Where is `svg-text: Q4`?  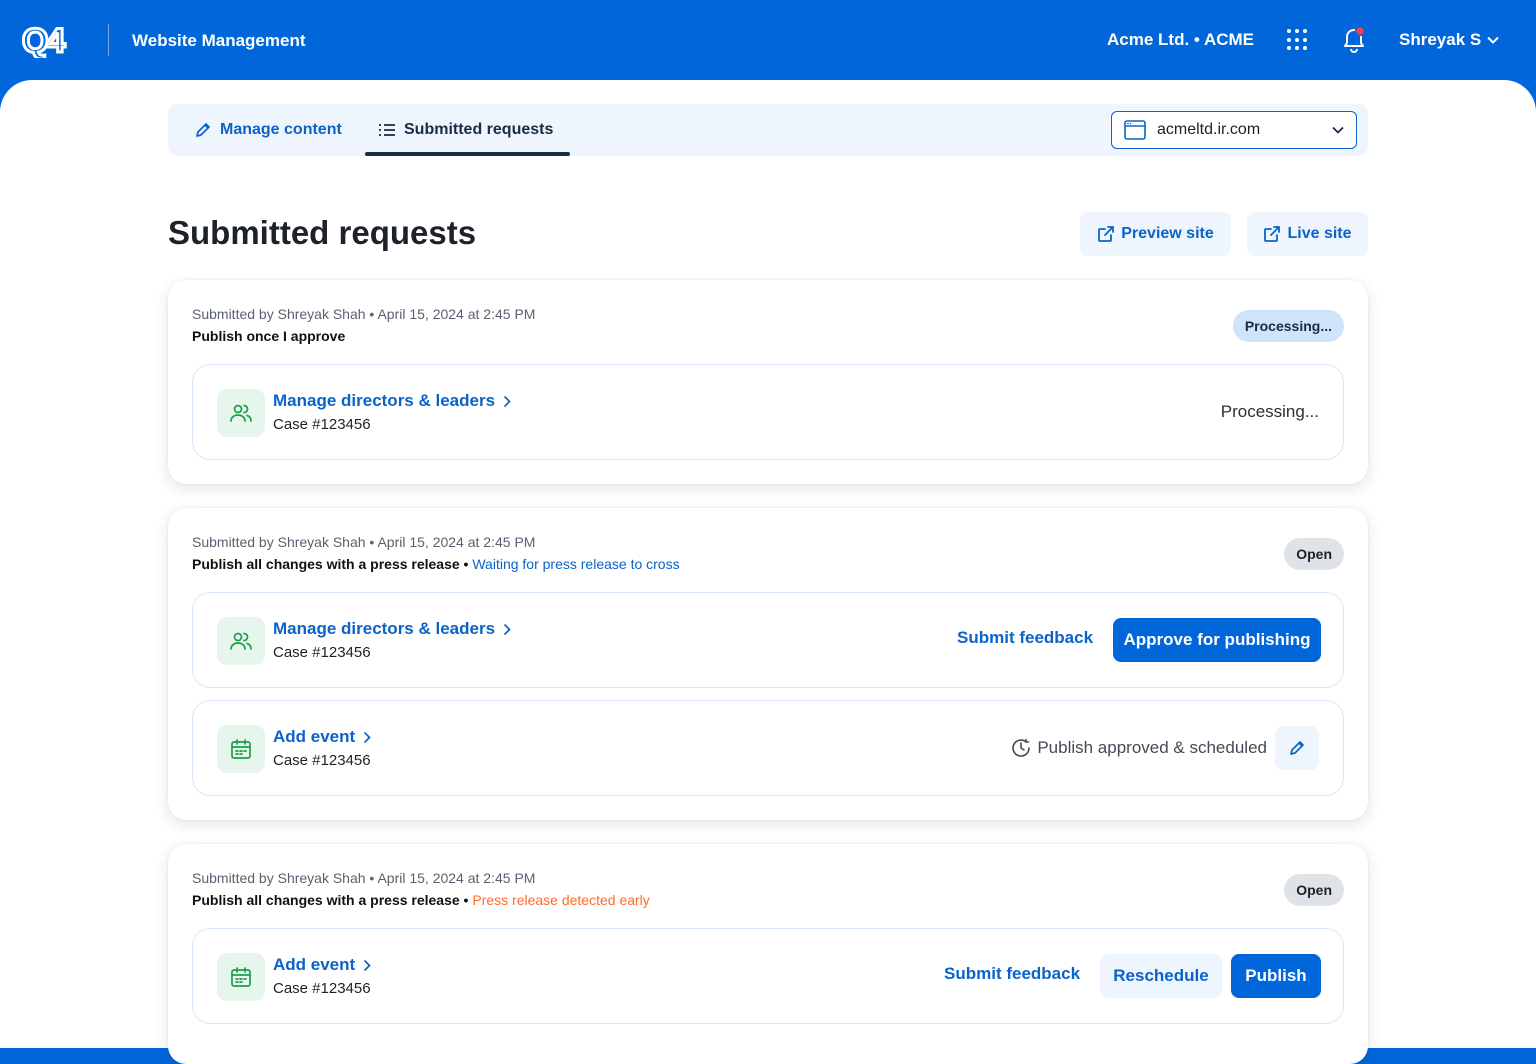
svg-text: Q4 is located at coordinates (43, 40).